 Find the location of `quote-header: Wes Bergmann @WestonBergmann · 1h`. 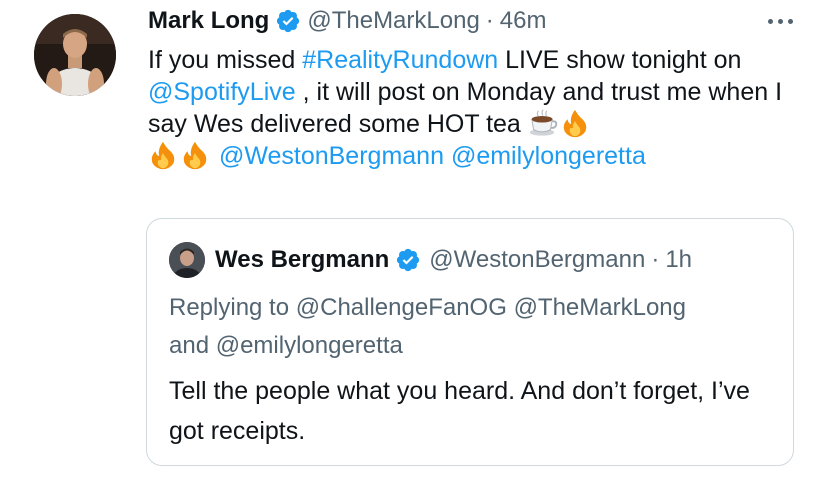

quote-header: Wes Bergmann @WestonBergmann · 1h is located at coordinates (430, 260).